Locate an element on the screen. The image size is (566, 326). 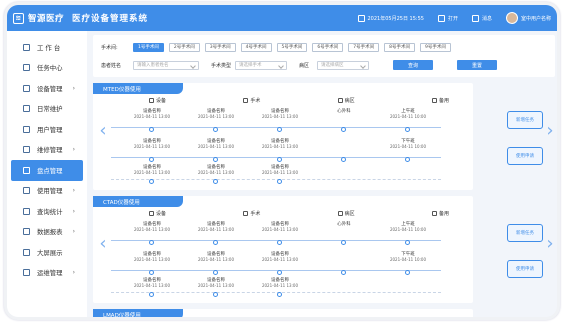
ward-select: 请选择病区 is located at coordinates (343, 65).